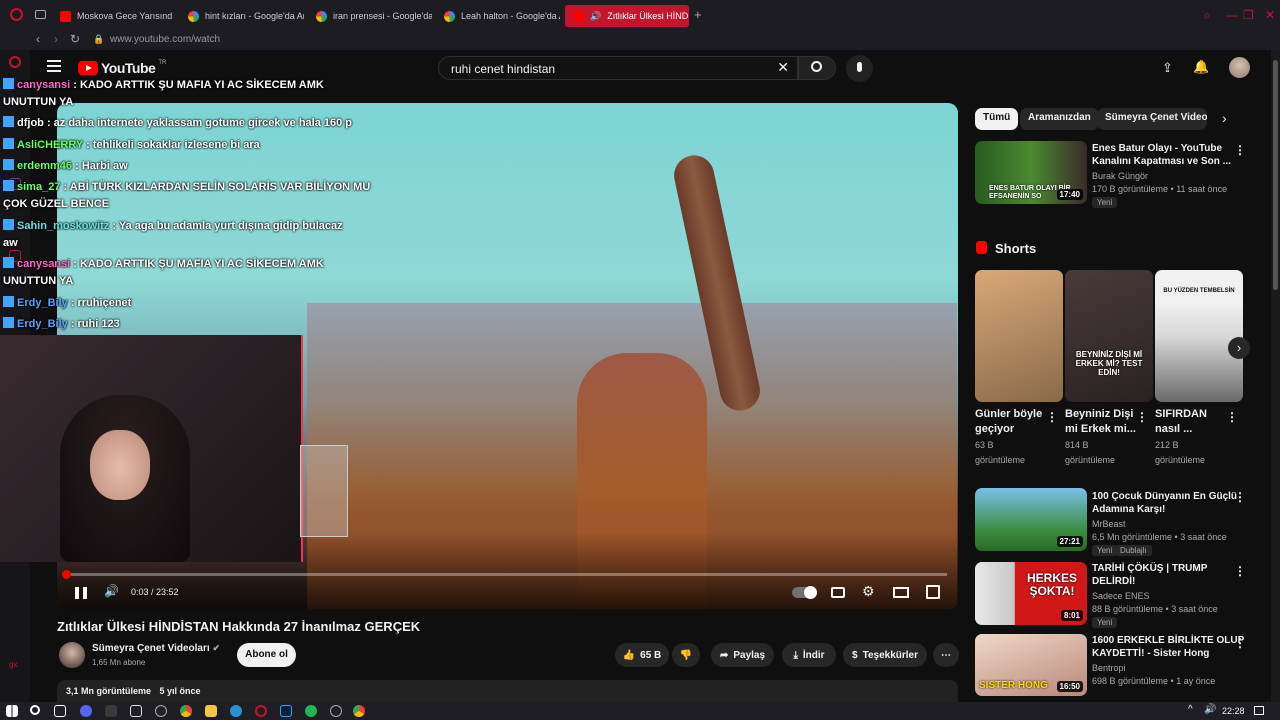  Describe the element at coordinates (817, 68) in the screenshot. I see `search-button` at that location.